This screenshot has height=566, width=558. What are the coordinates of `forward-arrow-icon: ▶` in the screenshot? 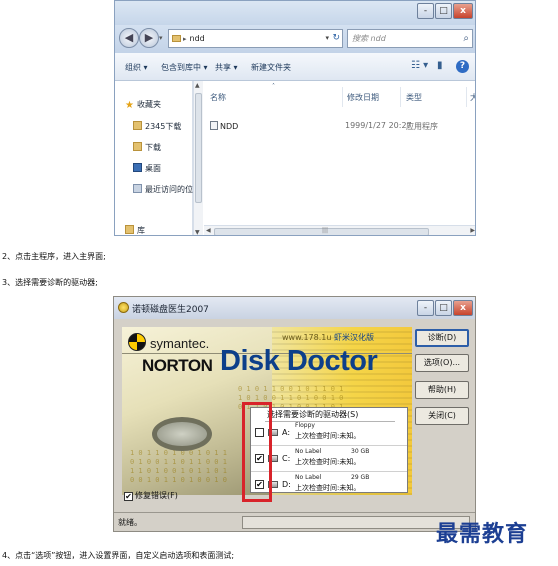 It's located at (149, 37).